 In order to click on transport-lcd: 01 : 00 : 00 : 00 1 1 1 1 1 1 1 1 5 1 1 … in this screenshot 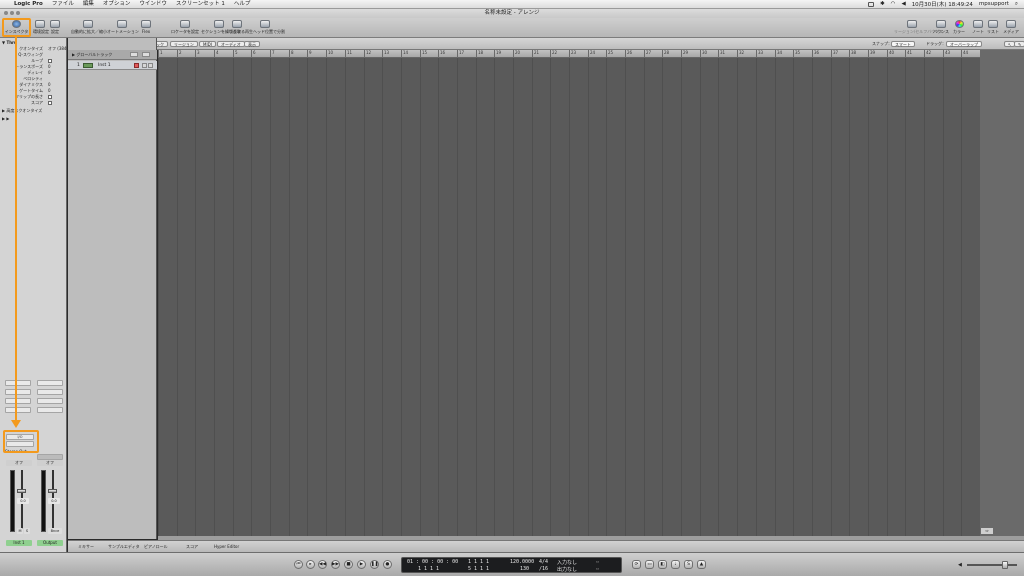, I will do `click(511, 565)`.